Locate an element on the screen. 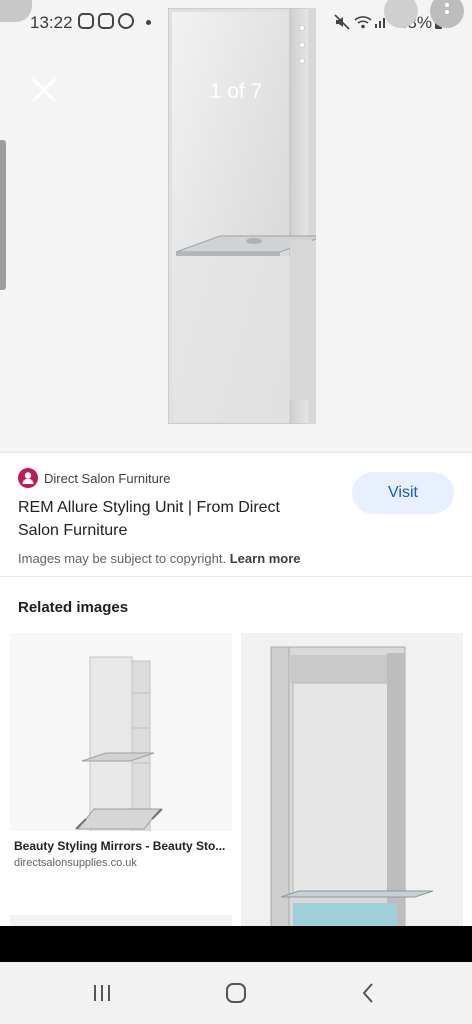  site-favicon-icon is located at coordinates (28, 478).